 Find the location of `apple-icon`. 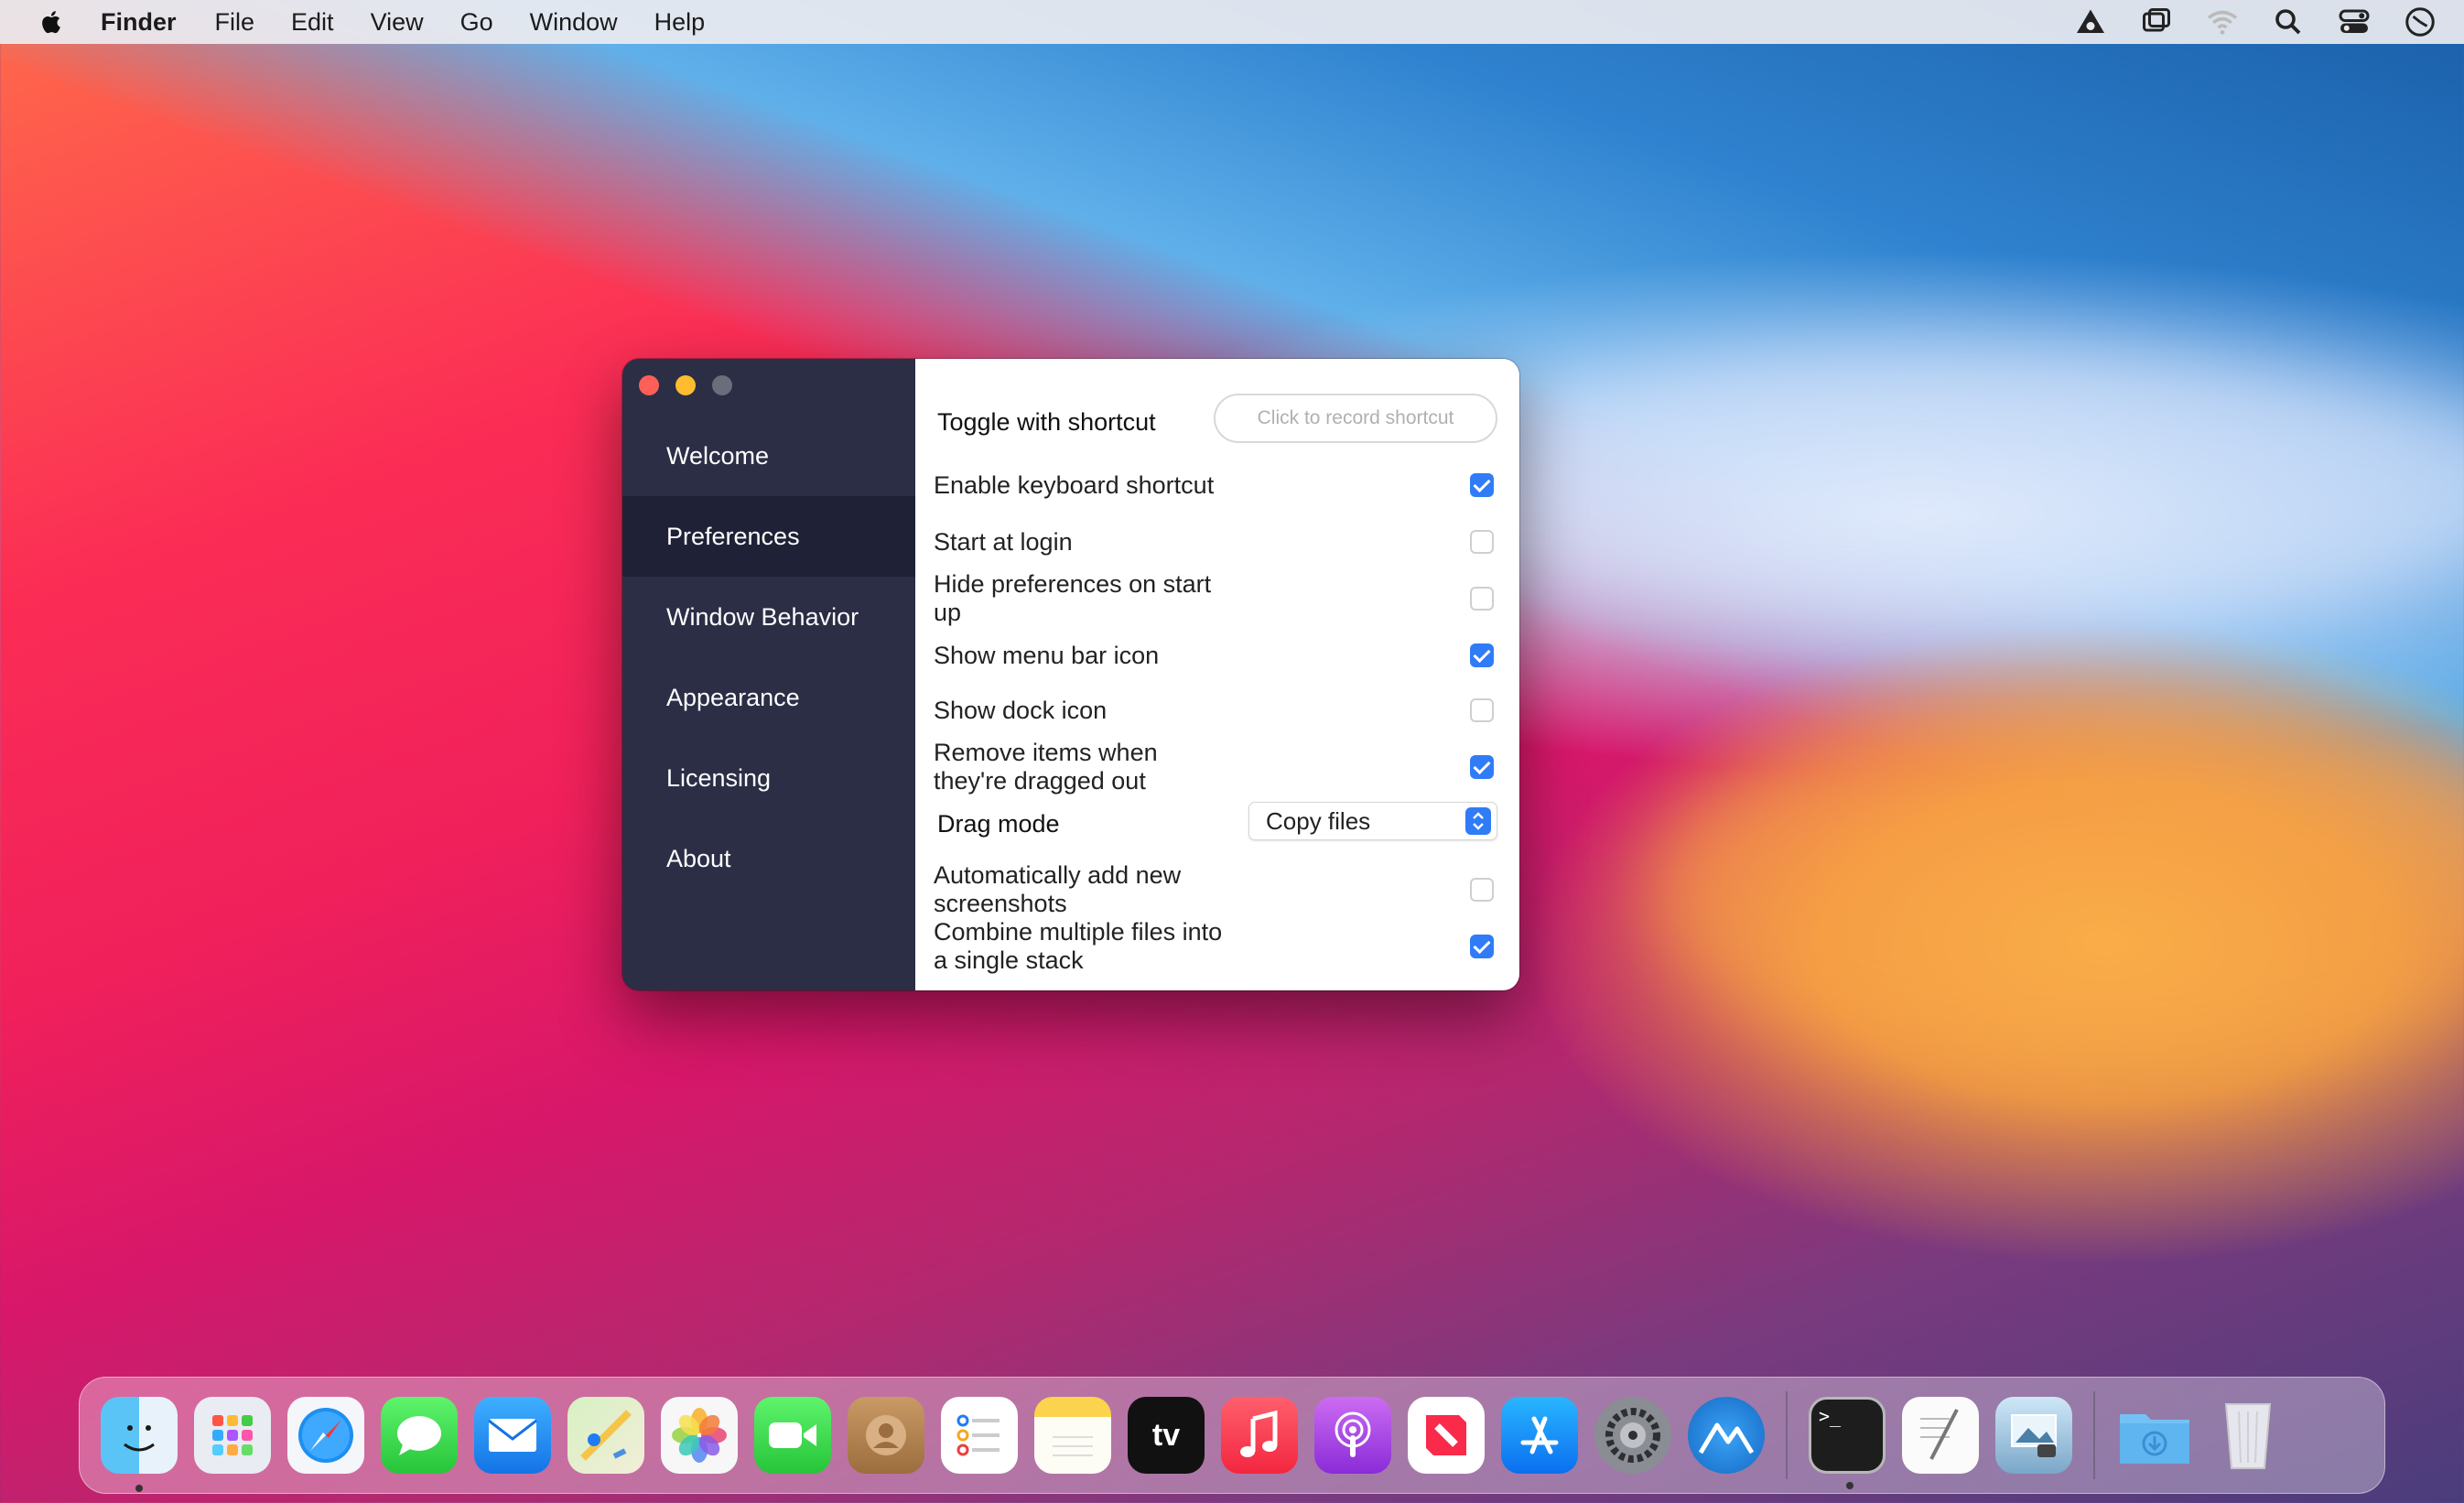

apple-icon is located at coordinates (52, 22).